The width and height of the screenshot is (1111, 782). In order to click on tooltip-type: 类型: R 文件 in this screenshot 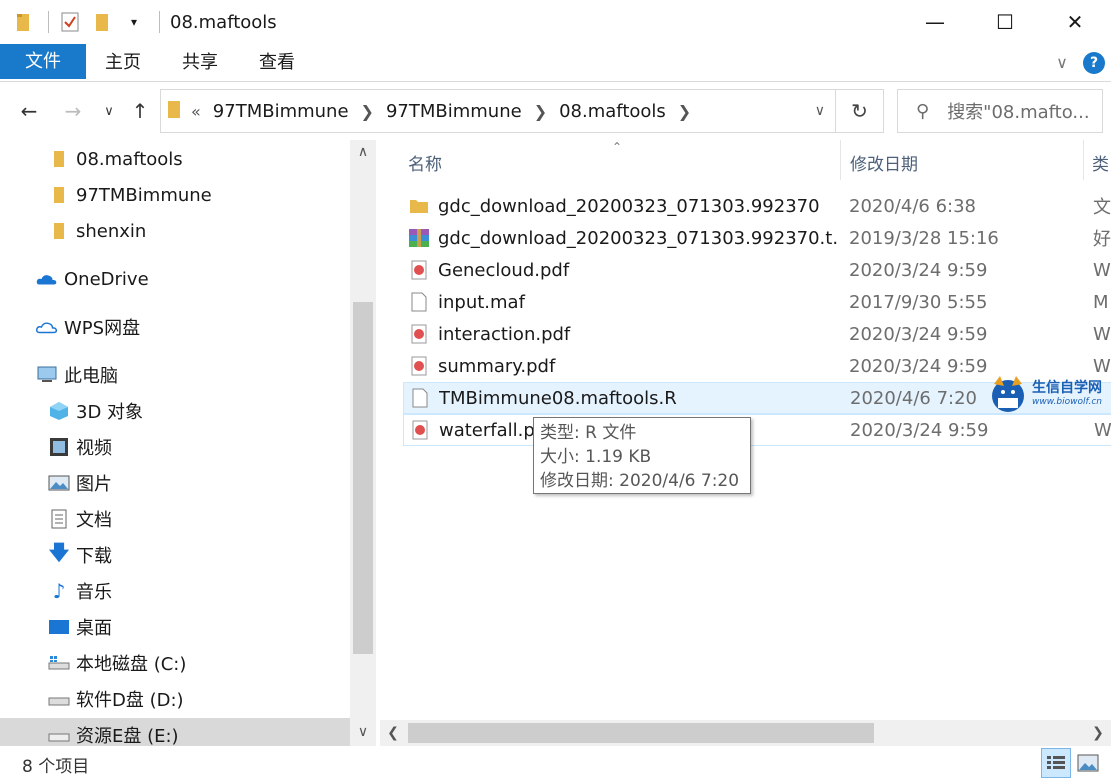, I will do `click(588, 433)`.